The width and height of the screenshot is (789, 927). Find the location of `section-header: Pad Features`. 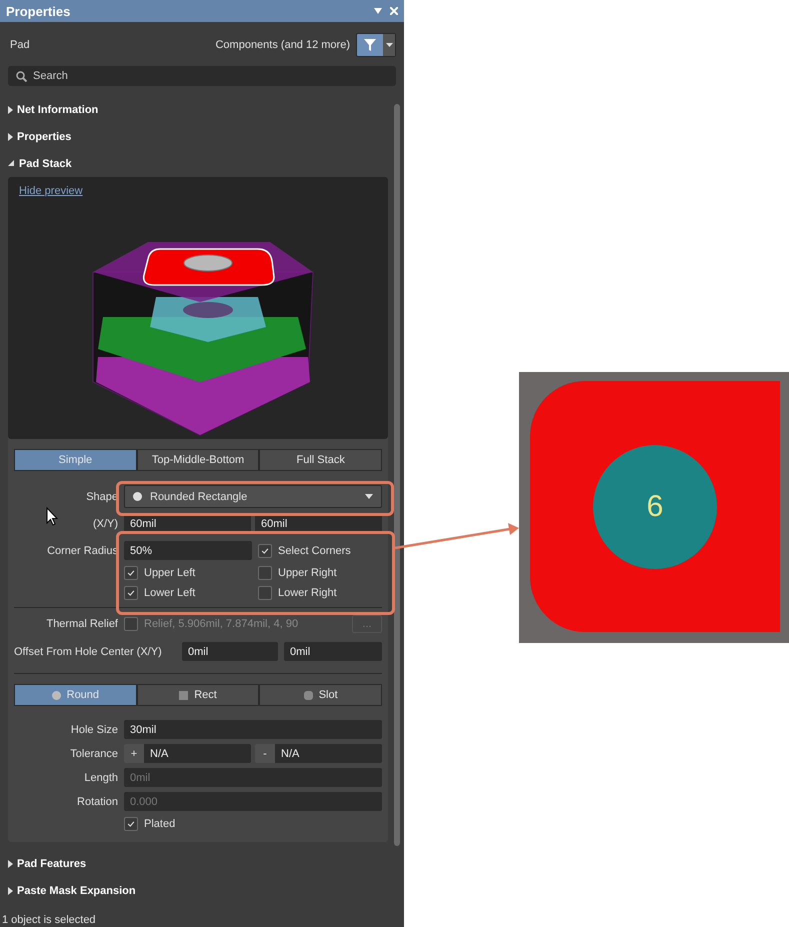

section-header: Pad Features is located at coordinates (199, 863).